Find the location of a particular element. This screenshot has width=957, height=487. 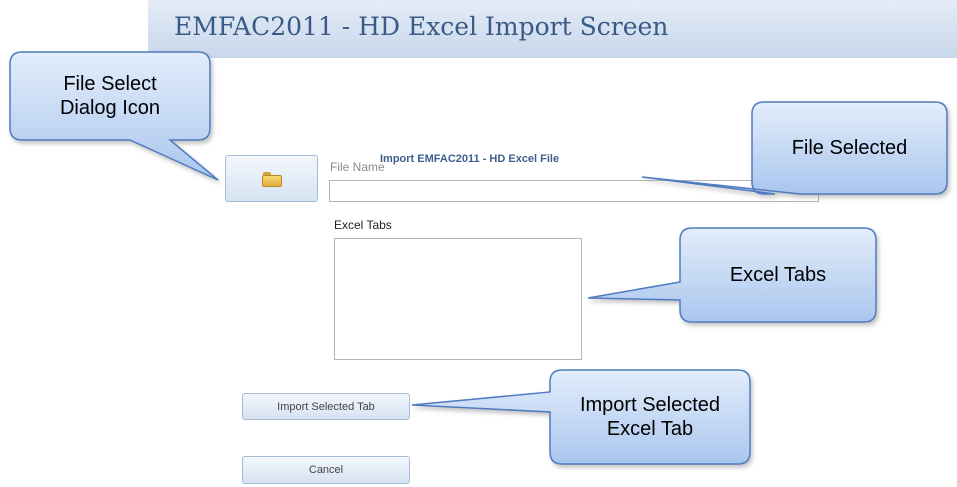

page-title: EMFAC2011 - HD Excel Import Screen is located at coordinates (421, 26).